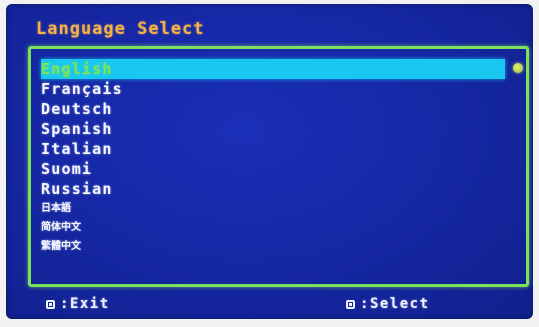 This screenshot has height=327, width=539. I want to click on language-item-suomi: Suomi, so click(81, 169).